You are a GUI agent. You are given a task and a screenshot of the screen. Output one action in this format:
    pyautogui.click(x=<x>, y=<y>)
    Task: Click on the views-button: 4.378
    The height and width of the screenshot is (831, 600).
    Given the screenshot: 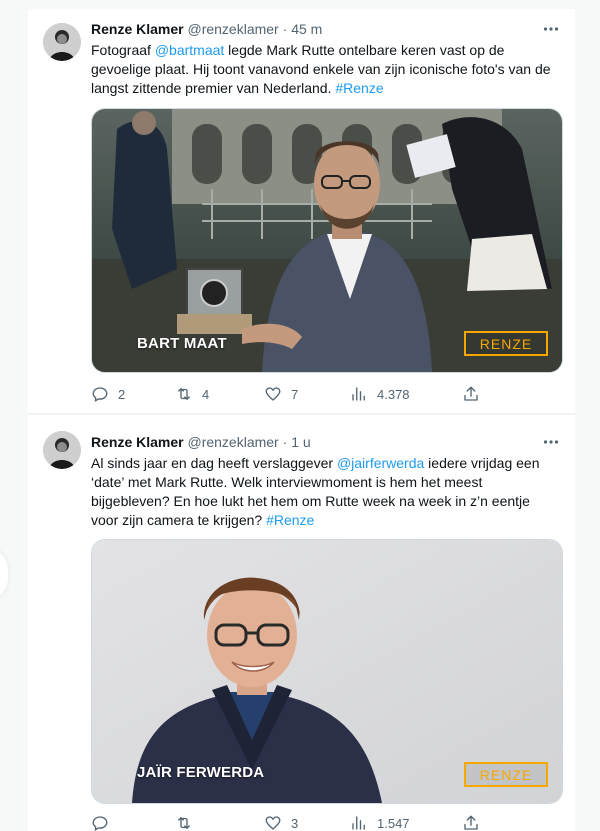 What is the action you would take?
    pyautogui.click(x=380, y=394)
    